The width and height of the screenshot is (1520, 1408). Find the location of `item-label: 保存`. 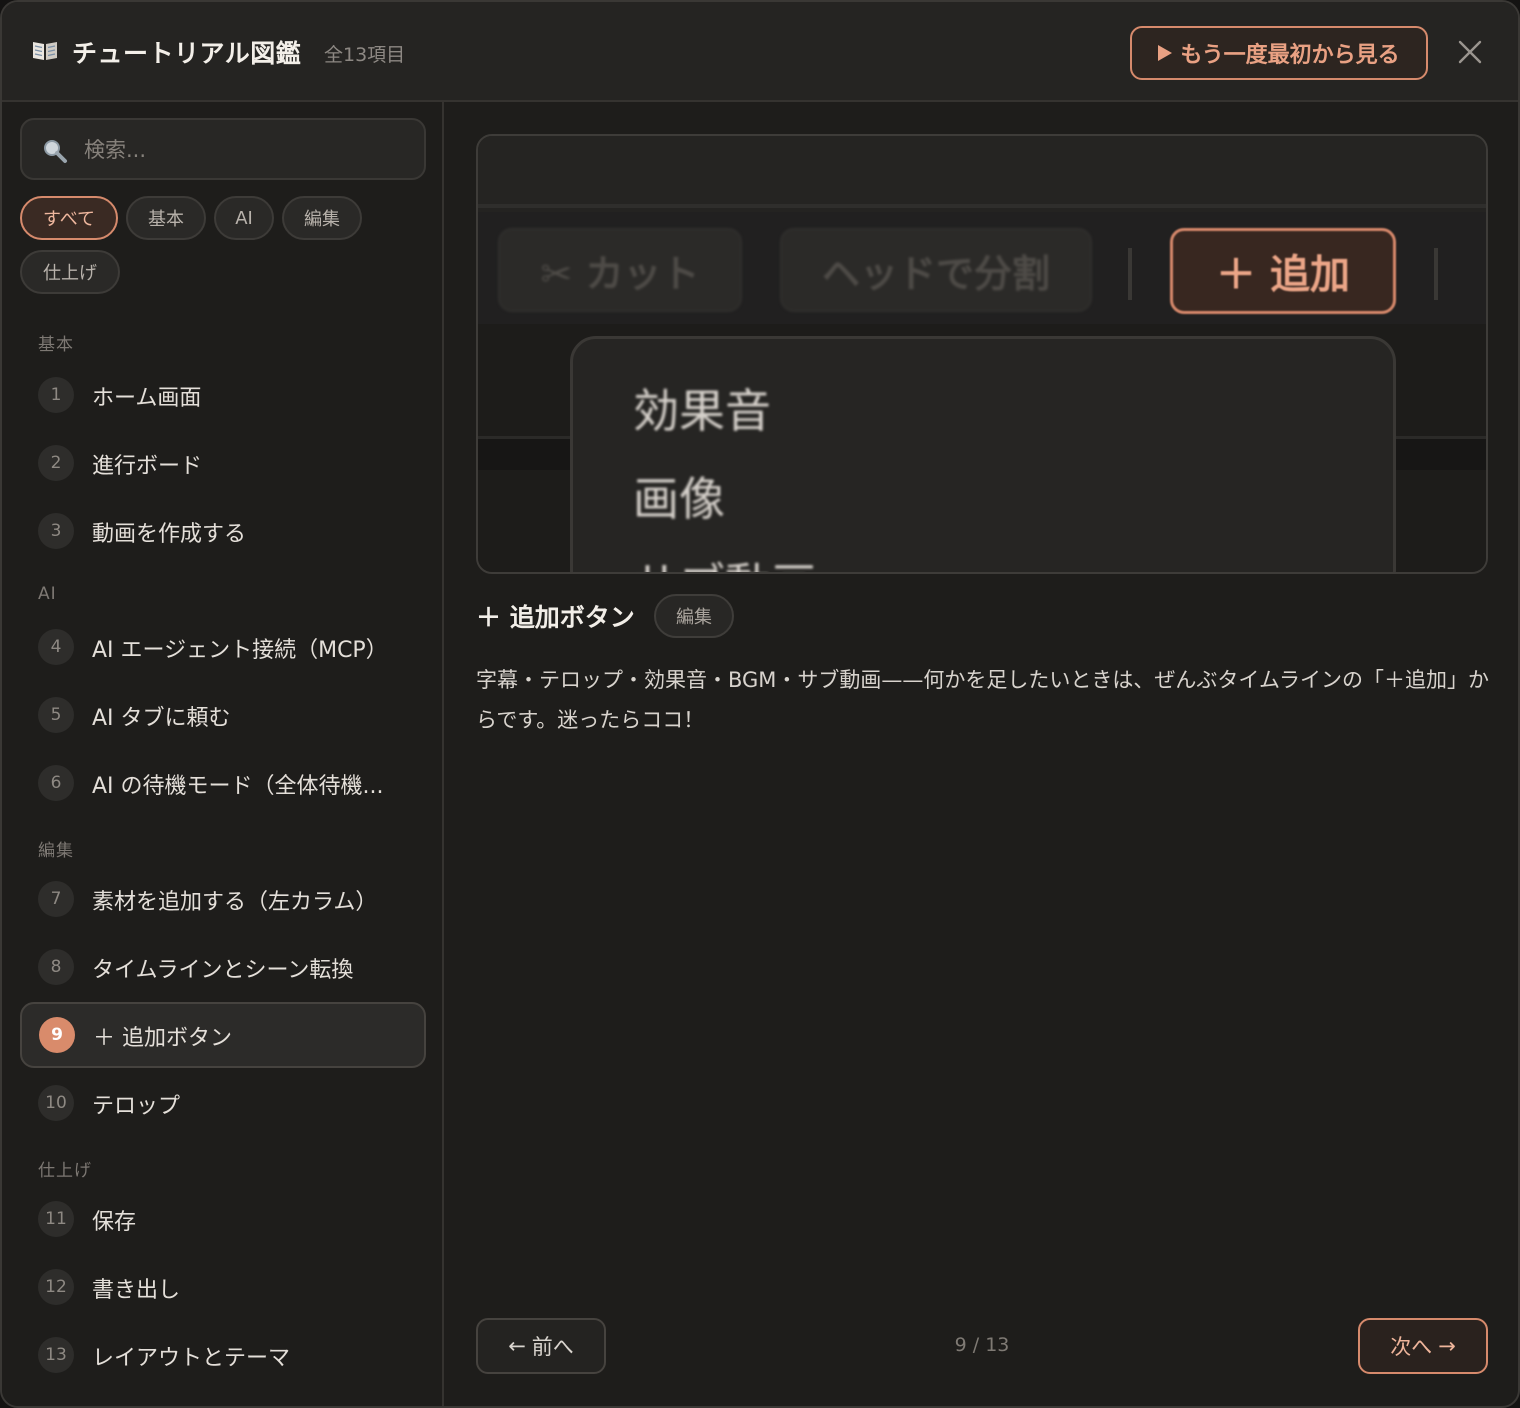

item-label: 保存 is located at coordinates (114, 1222).